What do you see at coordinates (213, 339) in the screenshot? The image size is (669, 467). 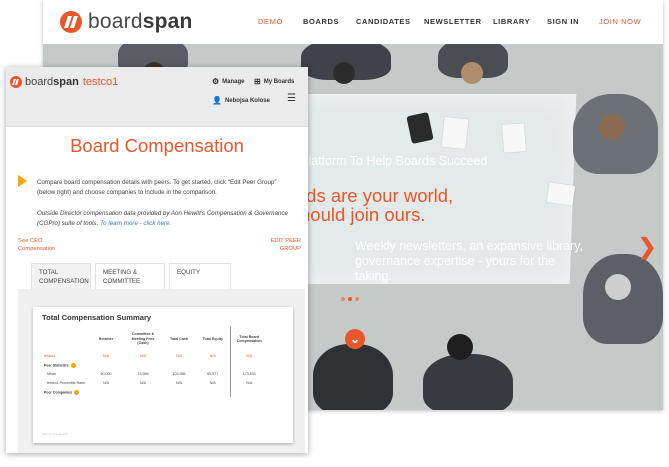 I see `column-header: Total Equity` at bounding box center [213, 339].